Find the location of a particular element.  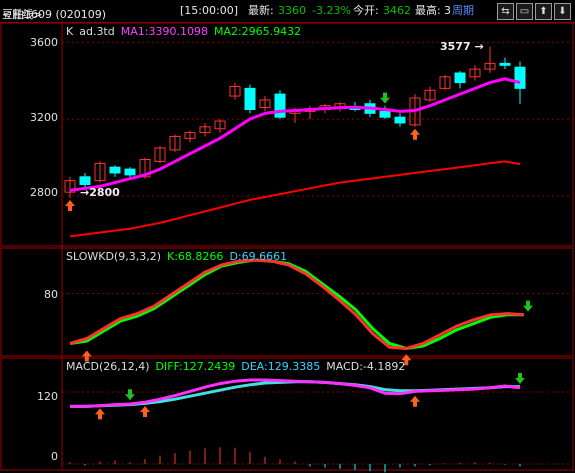

k-readout: K:68.8266 is located at coordinates (195, 256).